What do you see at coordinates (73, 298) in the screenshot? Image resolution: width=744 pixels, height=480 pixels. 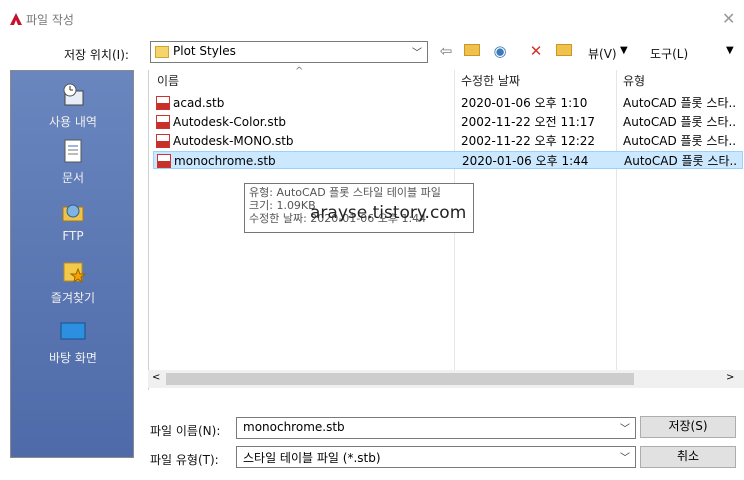 I see `place-label: 즐겨찾기` at bounding box center [73, 298].